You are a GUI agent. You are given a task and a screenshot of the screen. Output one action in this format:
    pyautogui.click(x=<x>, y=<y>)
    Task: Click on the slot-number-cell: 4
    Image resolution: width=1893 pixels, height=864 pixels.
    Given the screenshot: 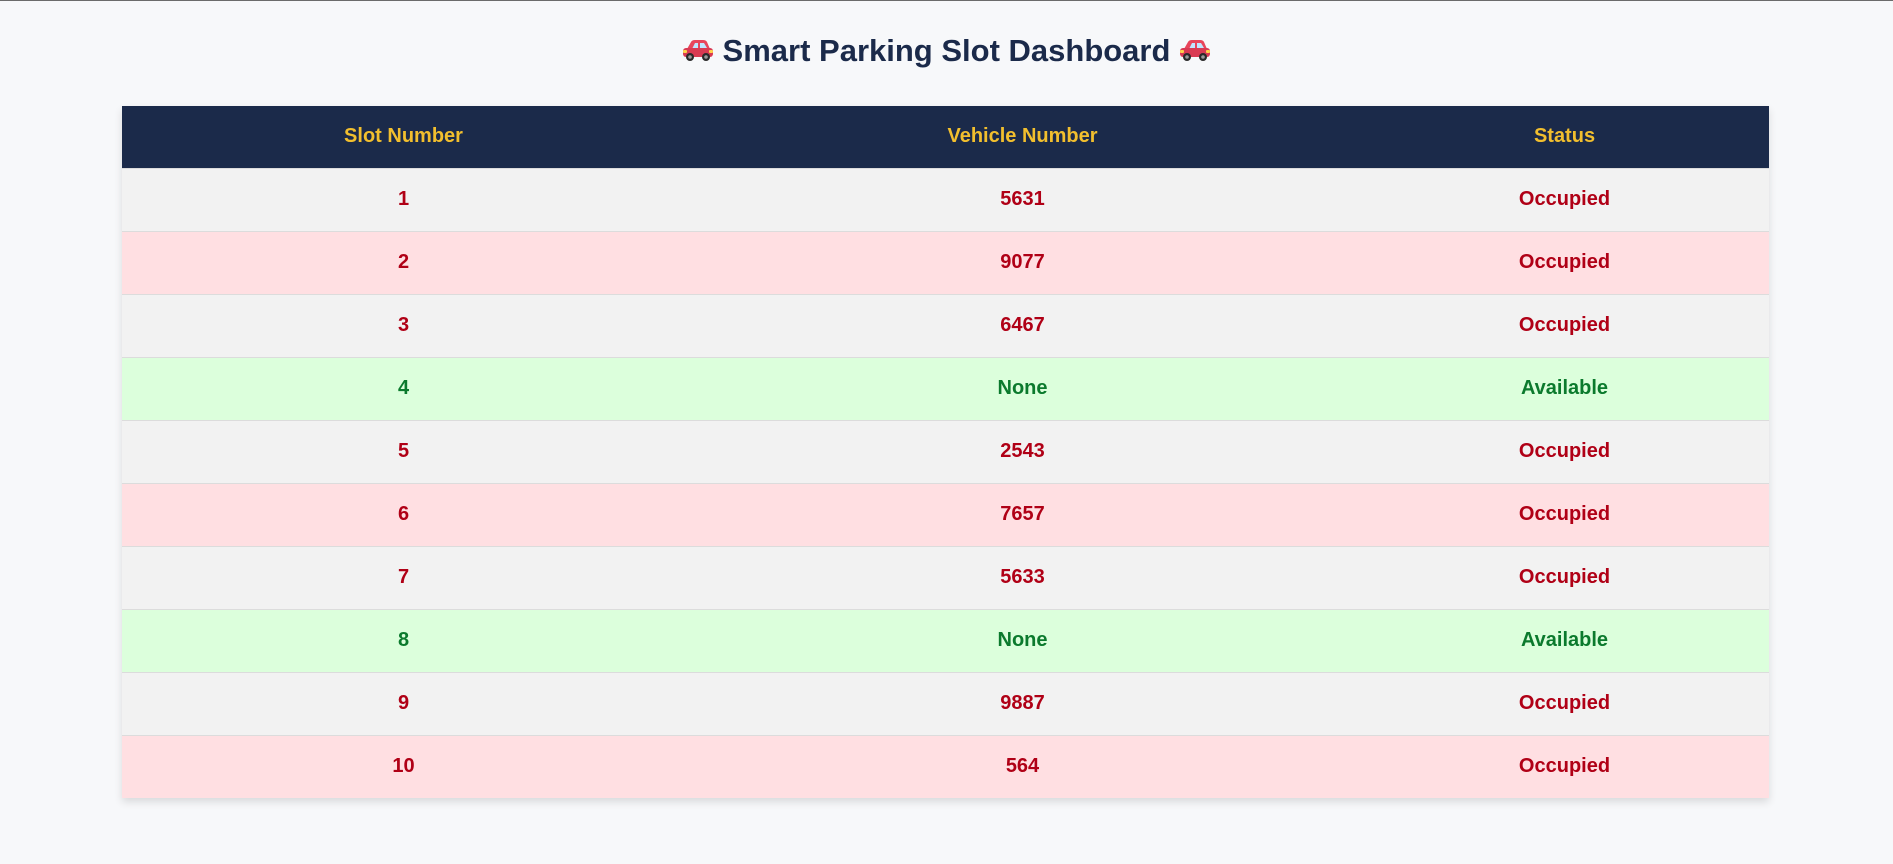 What is the action you would take?
    pyautogui.click(x=403, y=388)
    